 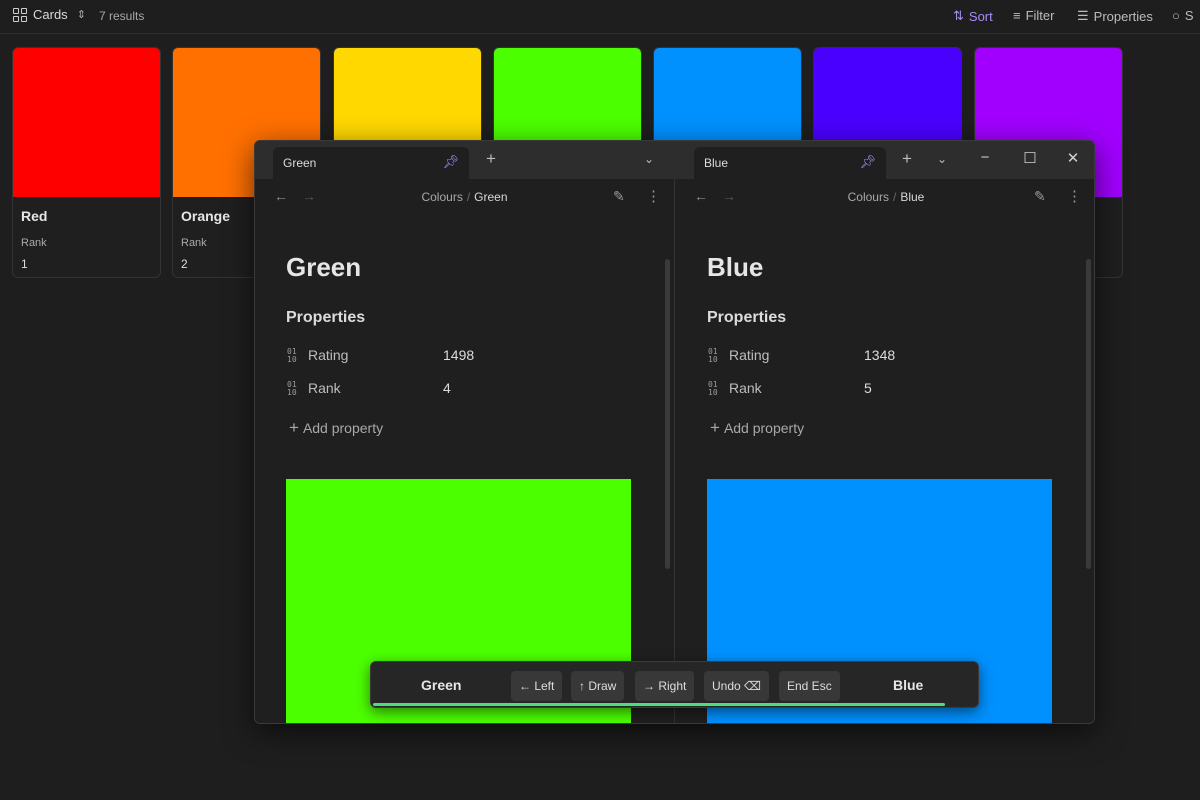 What do you see at coordinates (1083, 15) in the screenshot?
I see `list-icon: ☰` at bounding box center [1083, 15].